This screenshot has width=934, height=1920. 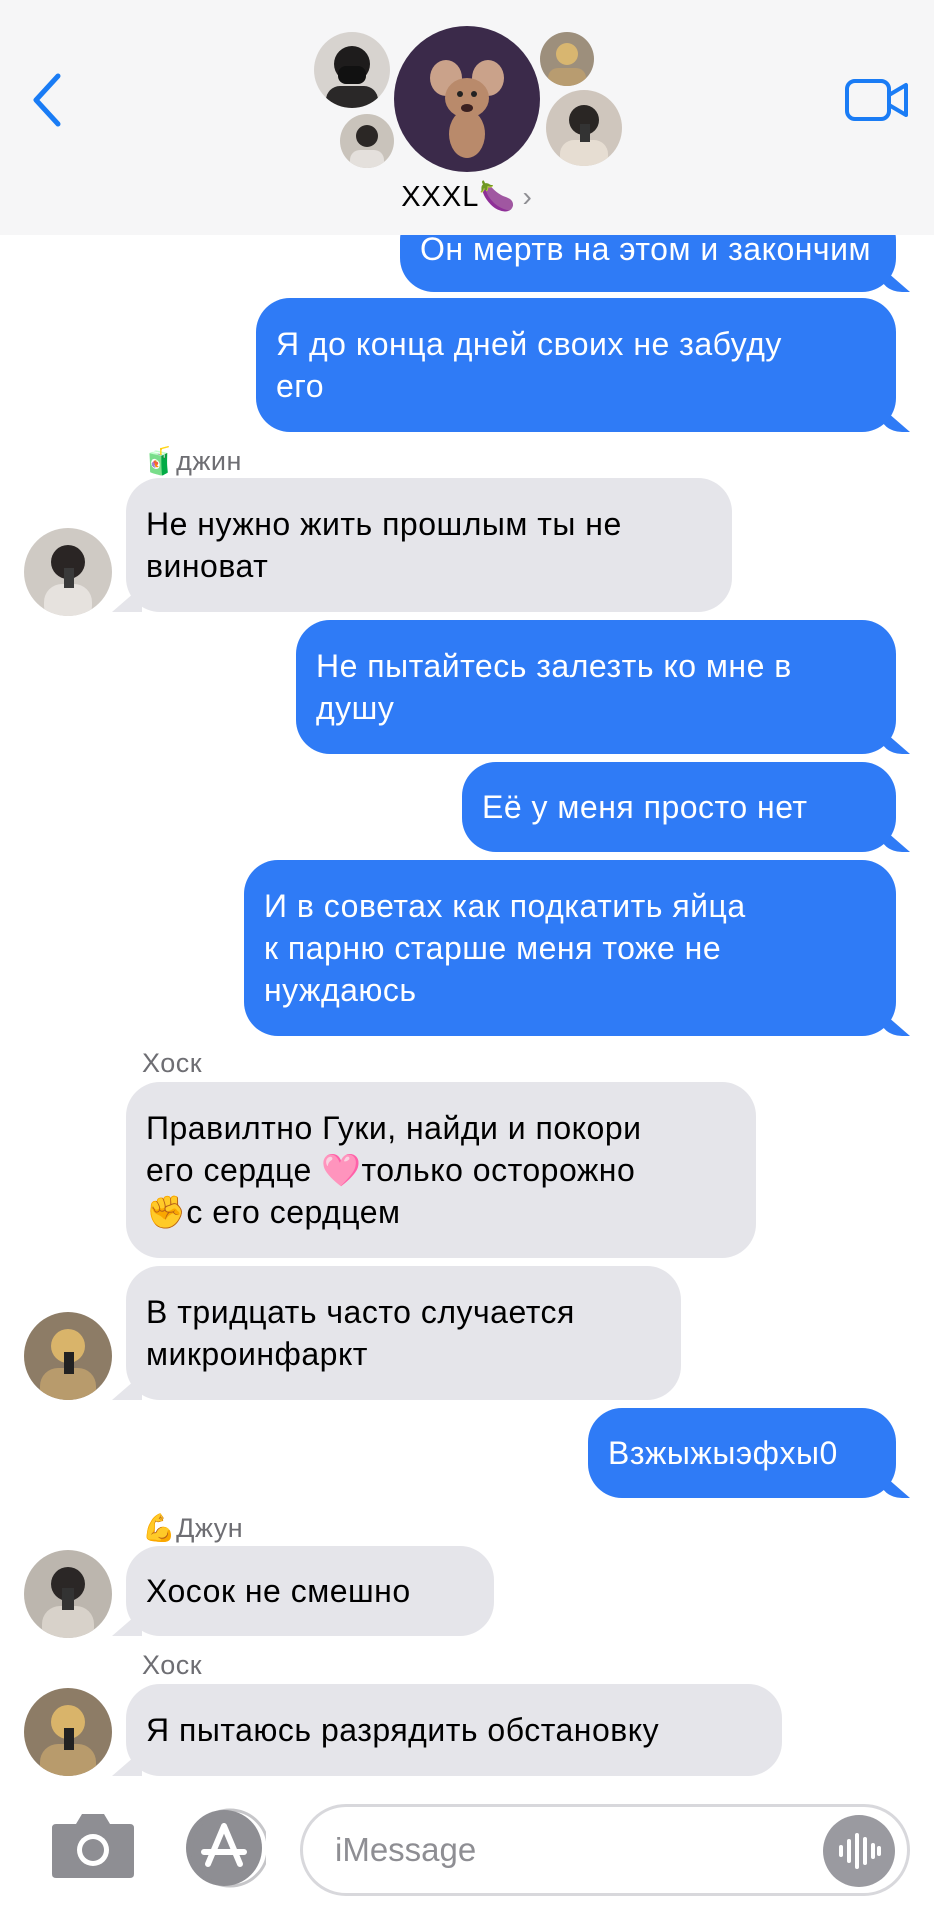 I want to click on app-store-icon, so click(x=228, y=1848).